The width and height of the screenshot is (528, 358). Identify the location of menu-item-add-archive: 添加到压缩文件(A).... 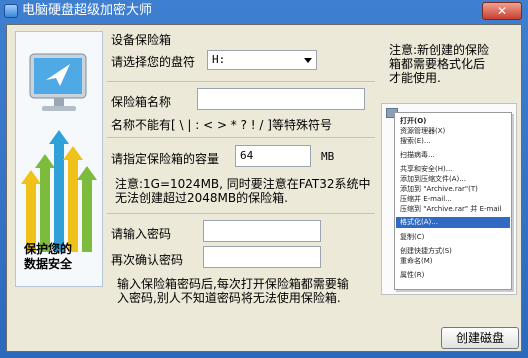
(433, 179).